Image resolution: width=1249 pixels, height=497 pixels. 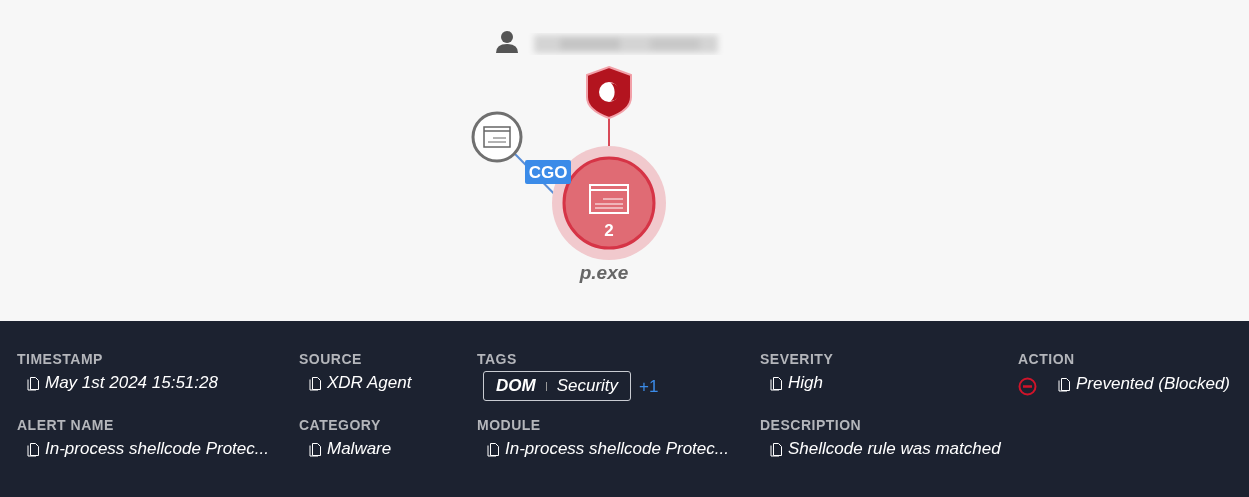 I want to click on edge-label: CGO, so click(x=548, y=172).